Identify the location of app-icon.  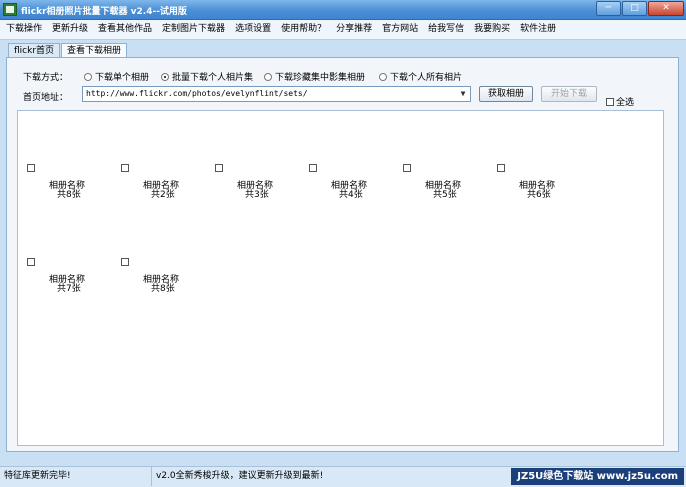
(10, 9).